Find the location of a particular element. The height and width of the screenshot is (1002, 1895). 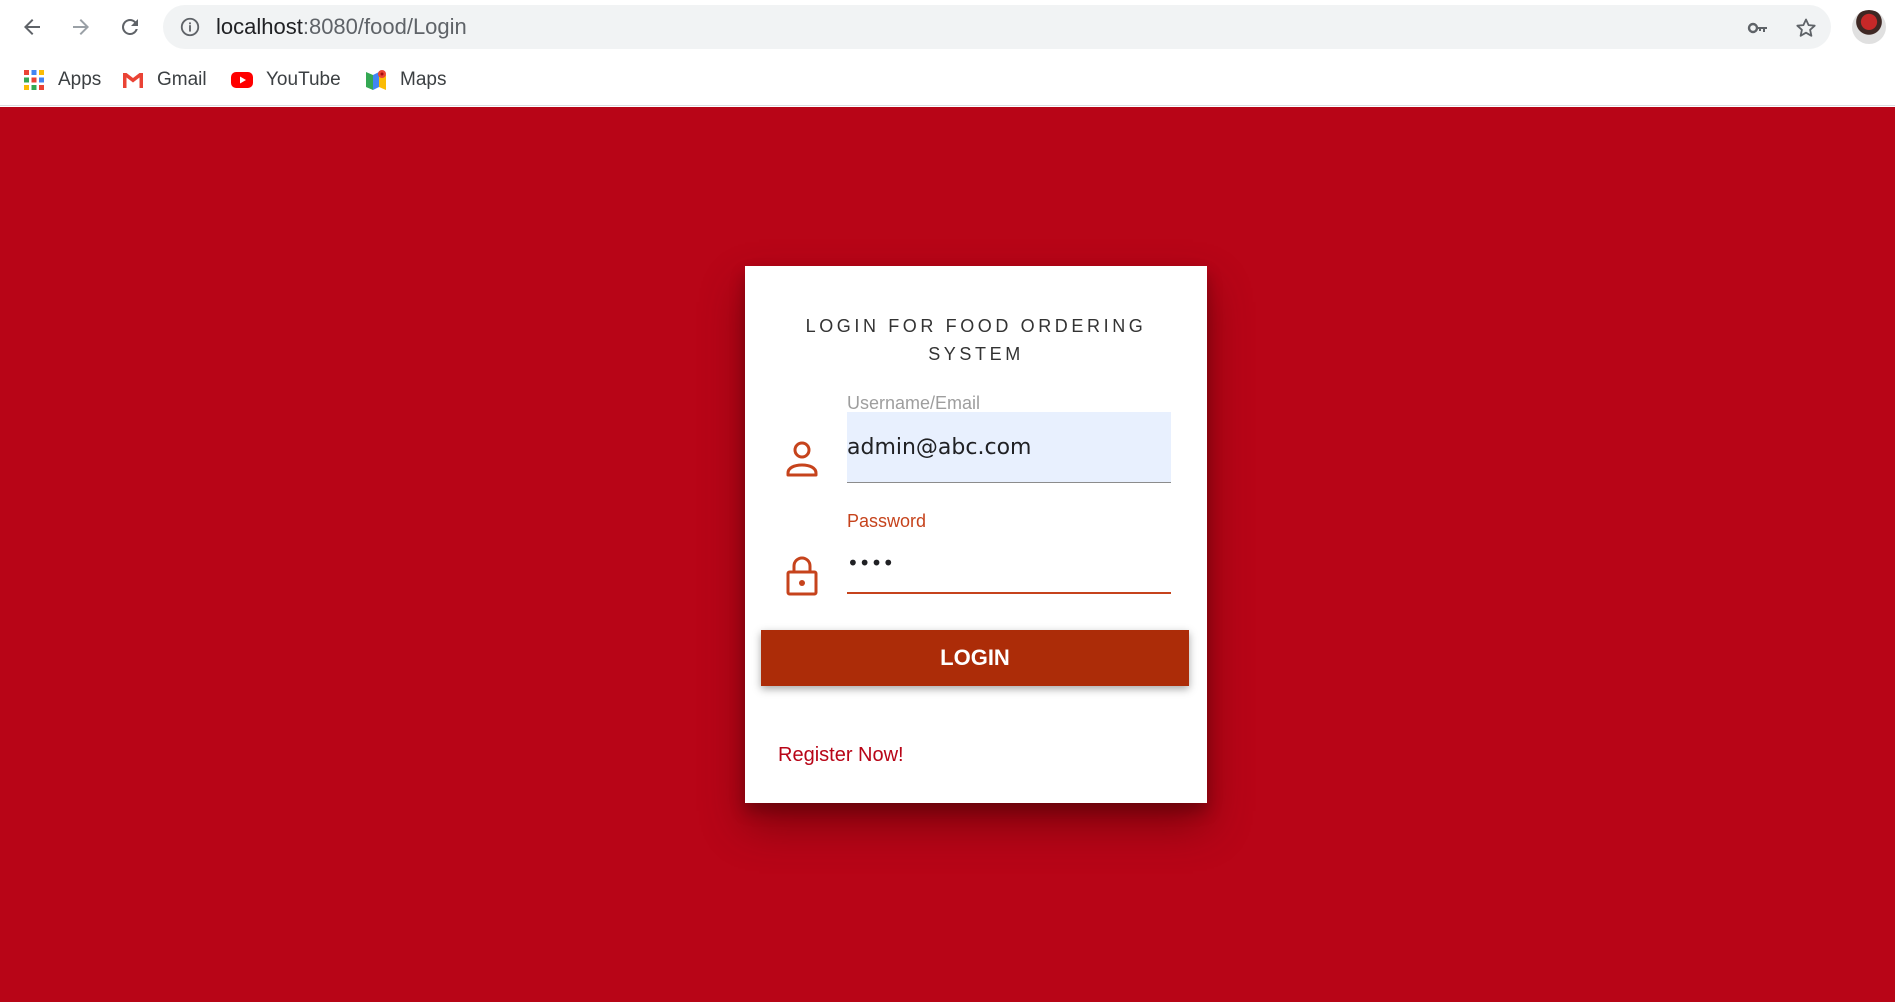

password-field: Password is located at coordinates (1009, 556).